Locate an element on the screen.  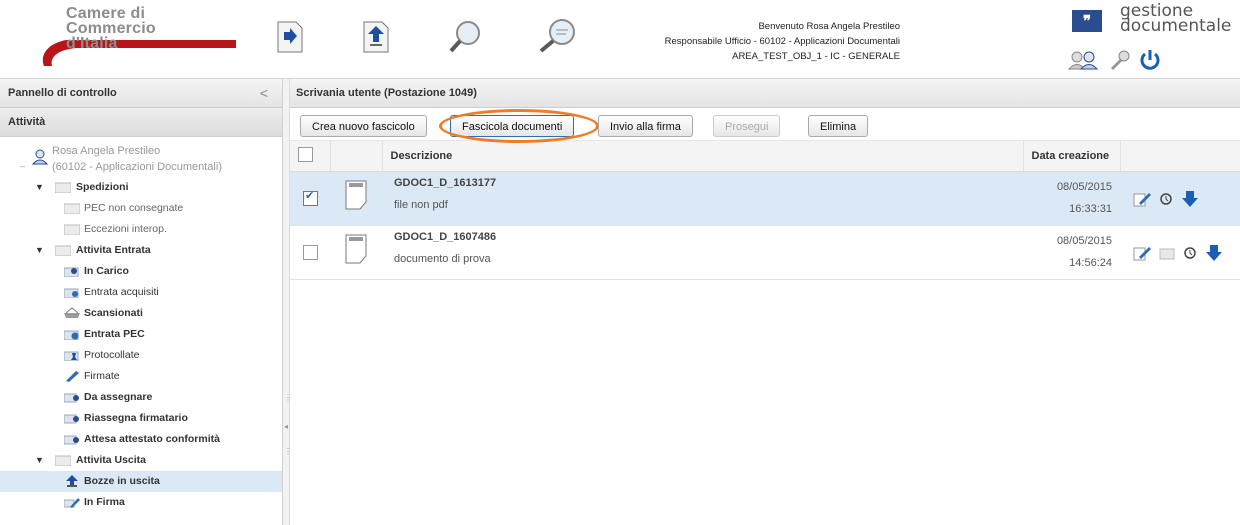
signature-pen-icon is located at coordinates (72, 376).